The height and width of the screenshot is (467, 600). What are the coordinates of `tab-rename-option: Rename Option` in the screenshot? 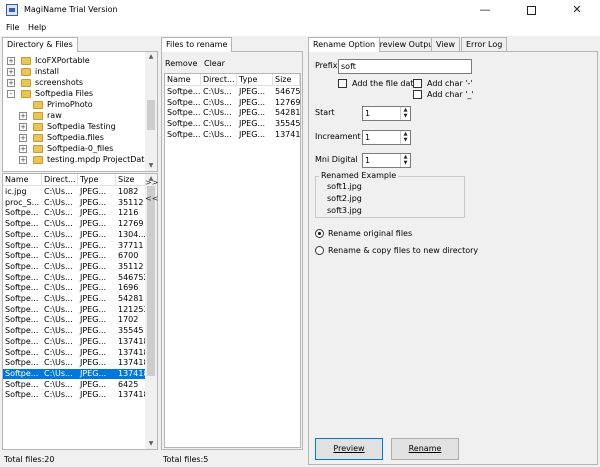 It's located at (344, 44).